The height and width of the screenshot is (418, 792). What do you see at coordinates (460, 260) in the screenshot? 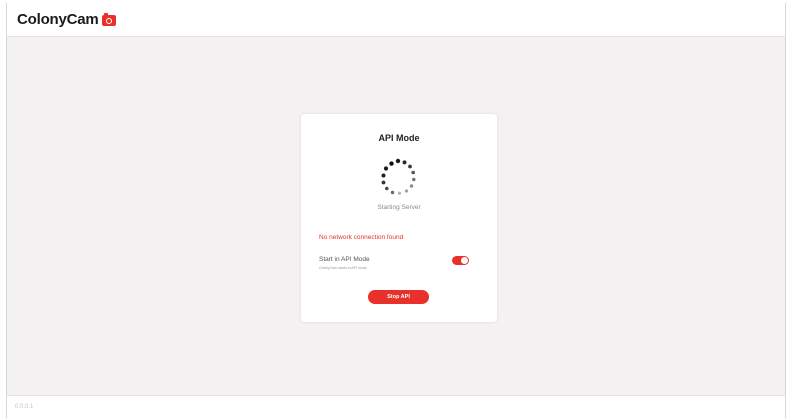
I see `api-mode-toggle` at bounding box center [460, 260].